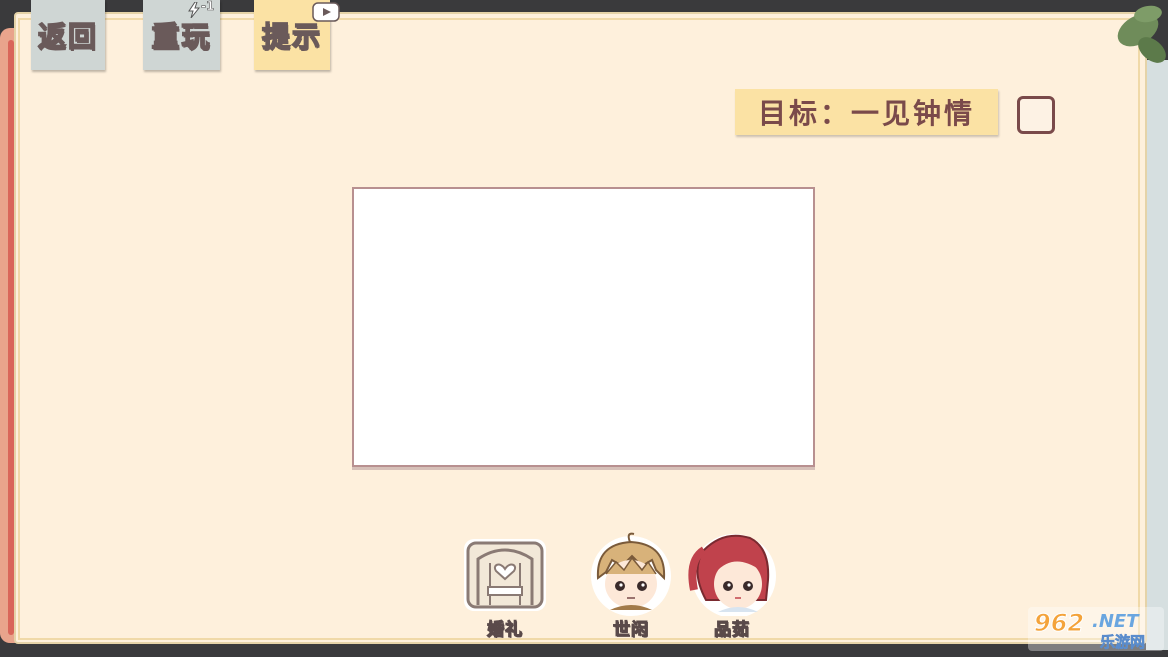  I want to click on back-label: 返回, so click(67, 36).